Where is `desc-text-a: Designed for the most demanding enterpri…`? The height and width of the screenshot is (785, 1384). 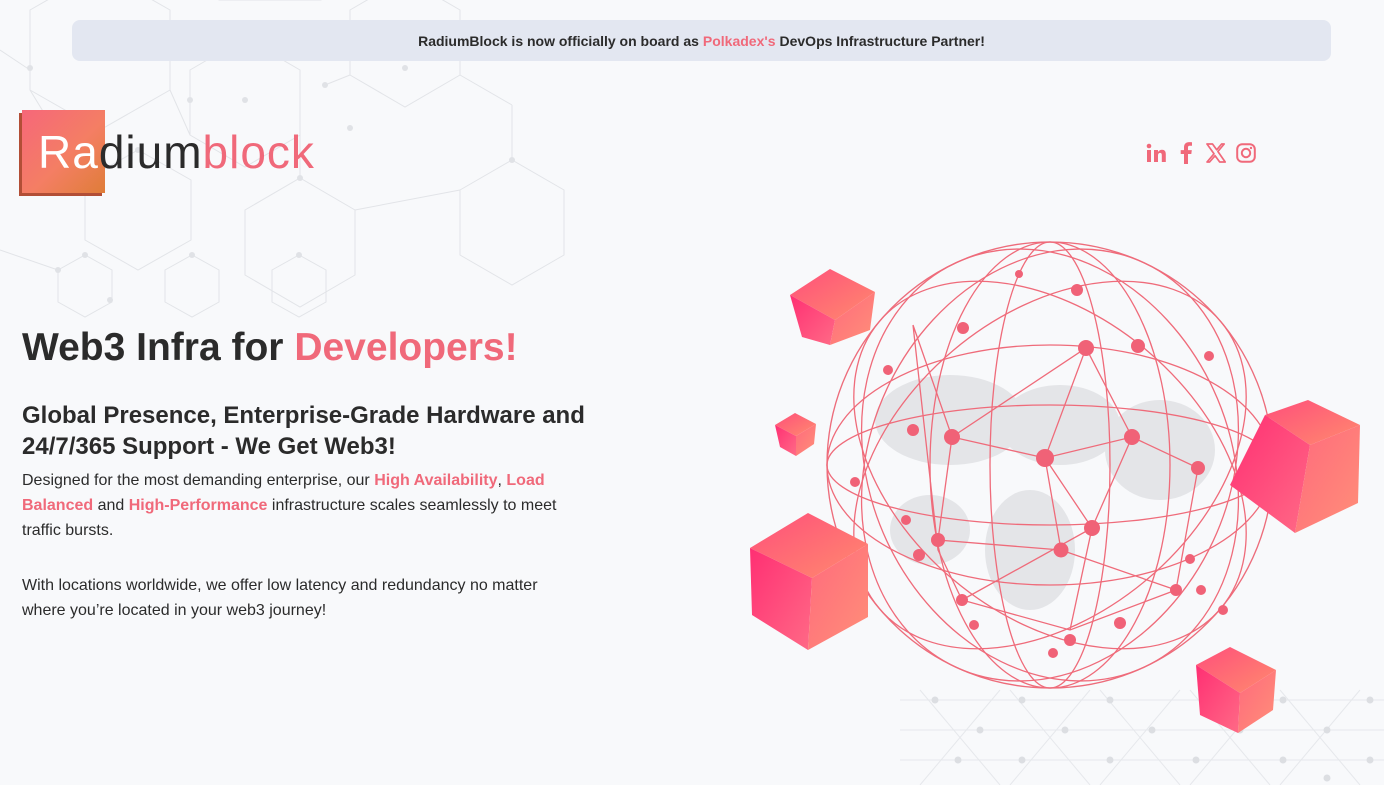
desc-text-a: Designed for the most demanding enterpri… is located at coordinates (196, 480).